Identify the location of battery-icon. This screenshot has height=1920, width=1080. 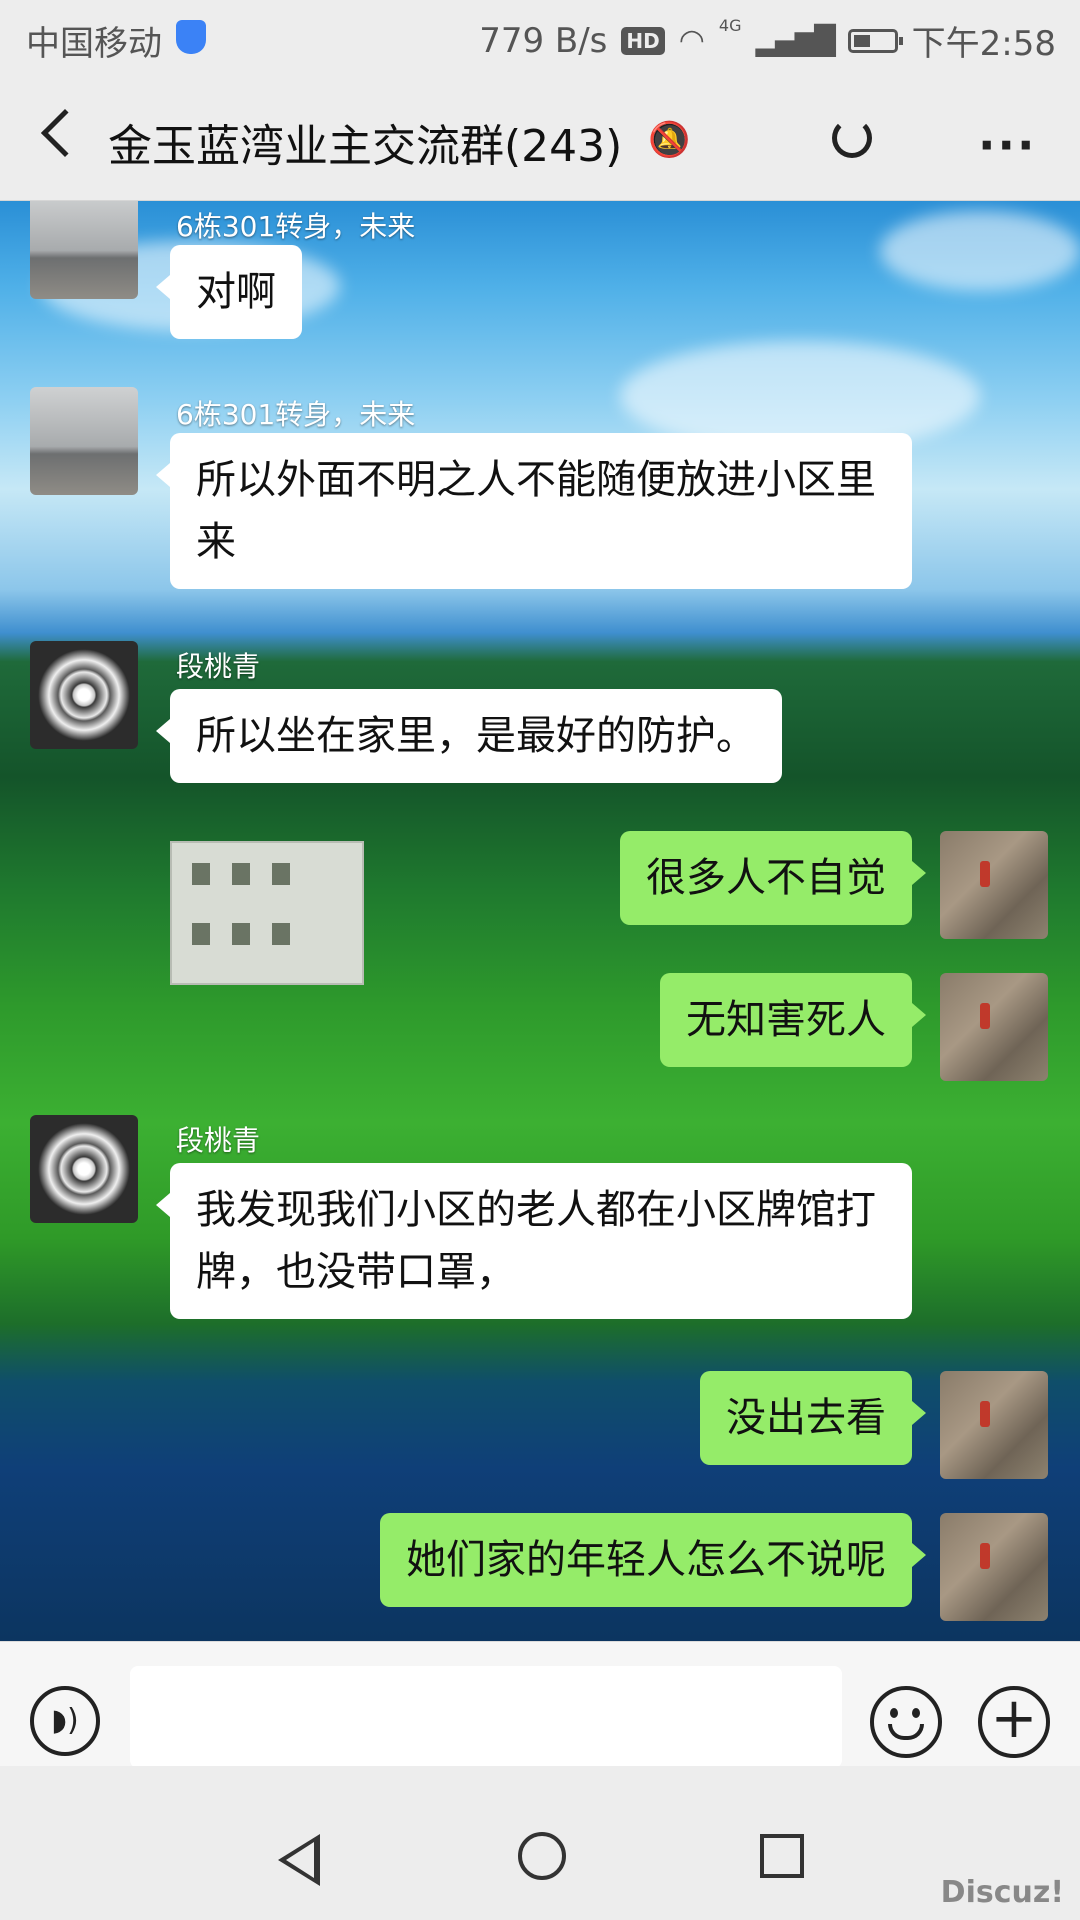
(875, 40).